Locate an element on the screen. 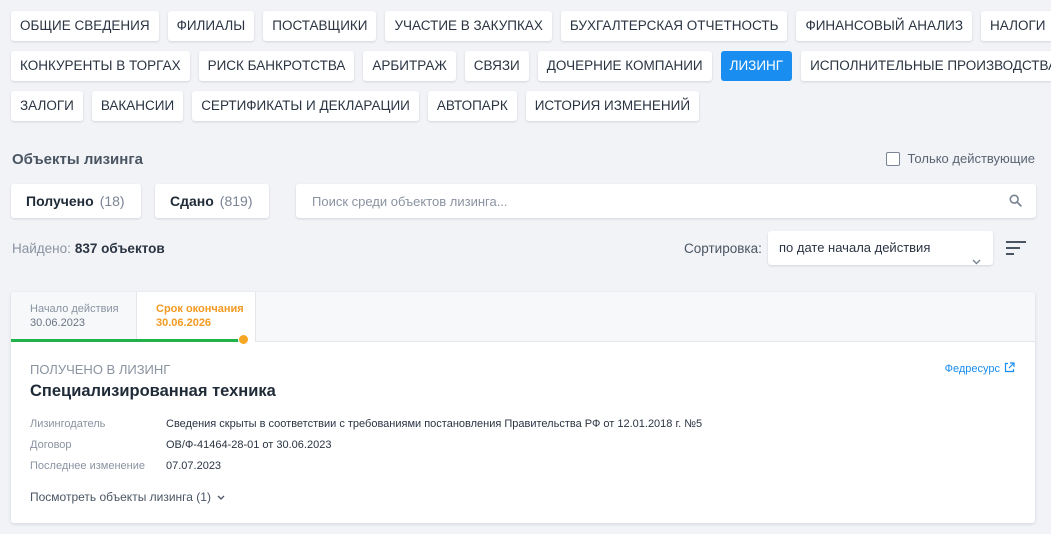 This screenshot has width=1051, height=534. sort-selected-value: по дате начала действия is located at coordinates (855, 247).